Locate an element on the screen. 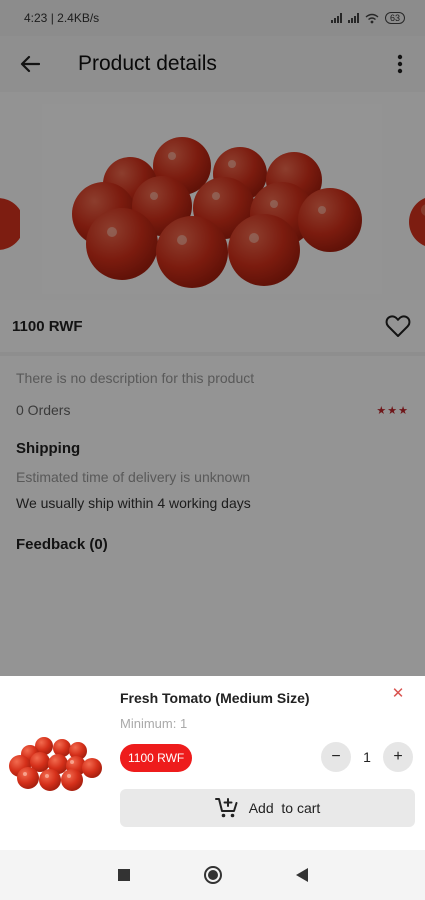 This screenshot has width=425, height=900. quantity-value: 1 is located at coordinates (367, 757).